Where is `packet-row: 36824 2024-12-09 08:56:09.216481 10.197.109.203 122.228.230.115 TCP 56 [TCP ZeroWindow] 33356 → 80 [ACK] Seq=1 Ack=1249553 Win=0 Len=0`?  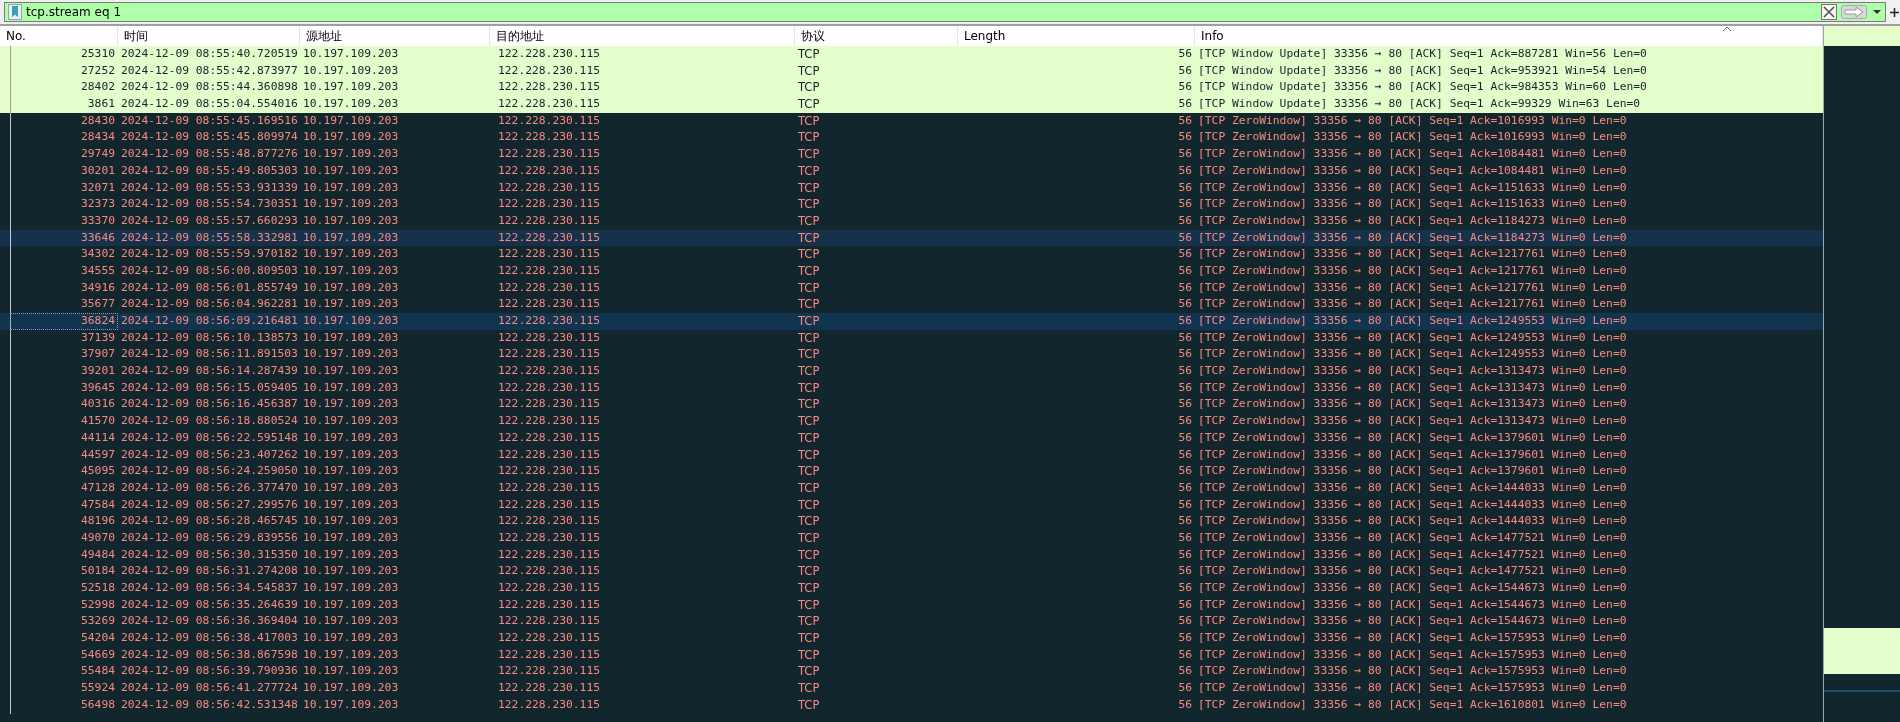 packet-row: 36824 2024-12-09 08:56:09.216481 10.197.109.203 122.228.230.115 TCP 56 [TCP ZeroWindow] 33356 → 80 [ACK] Seq=1 Ack=1249553 Win=0 Len=0 is located at coordinates (911, 321).